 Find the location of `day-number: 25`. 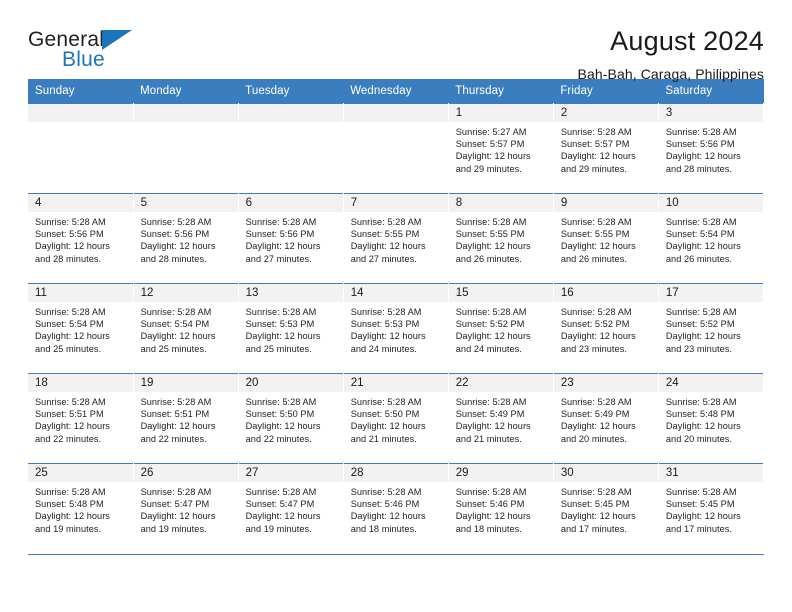

day-number: 25 is located at coordinates (80, 473).